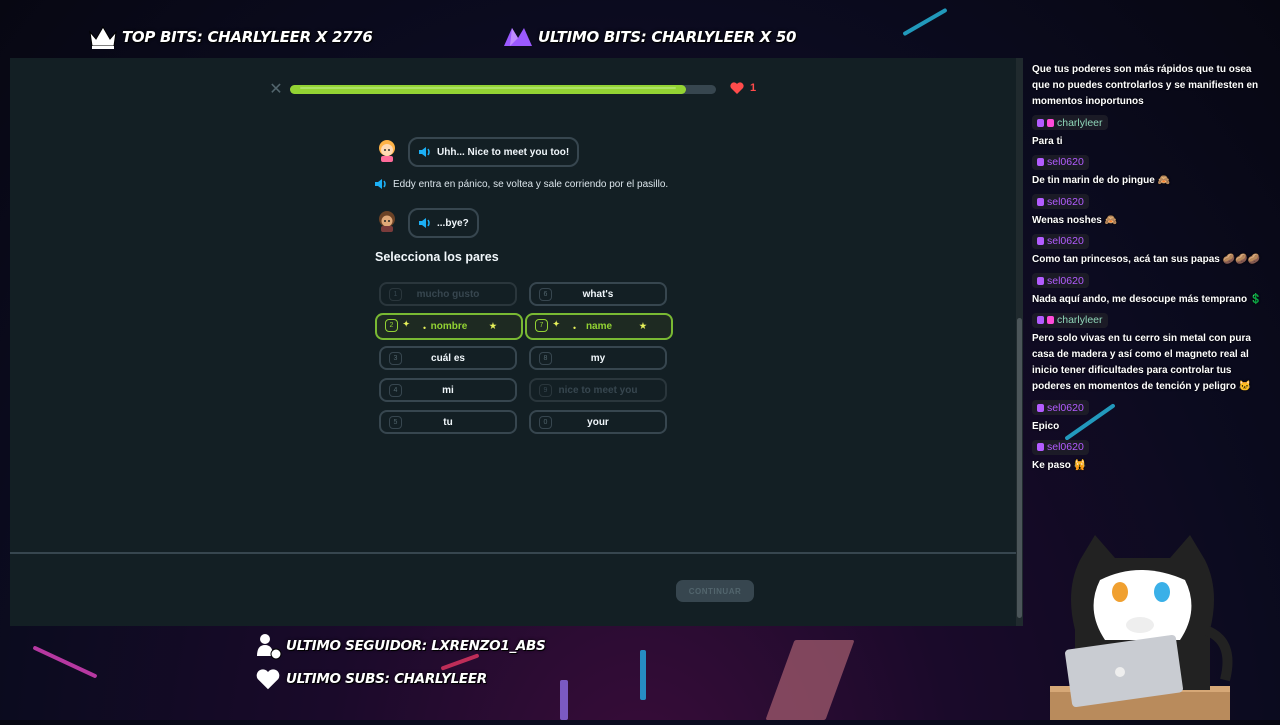 The image size is (1280, 725). What do you see at coordinates (103, 37) in the screenshot?
I see `crown-icon` at bounding box center [103, 37].